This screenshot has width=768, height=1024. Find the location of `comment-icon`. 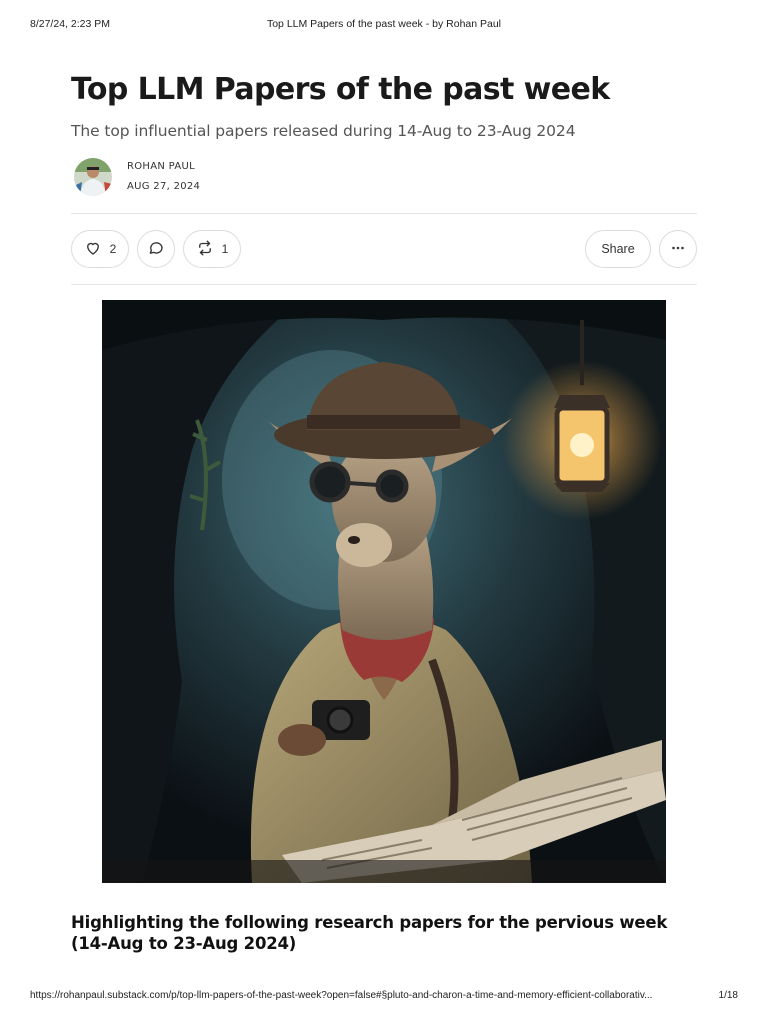

comment-icon is located at coordinates (156, 249).